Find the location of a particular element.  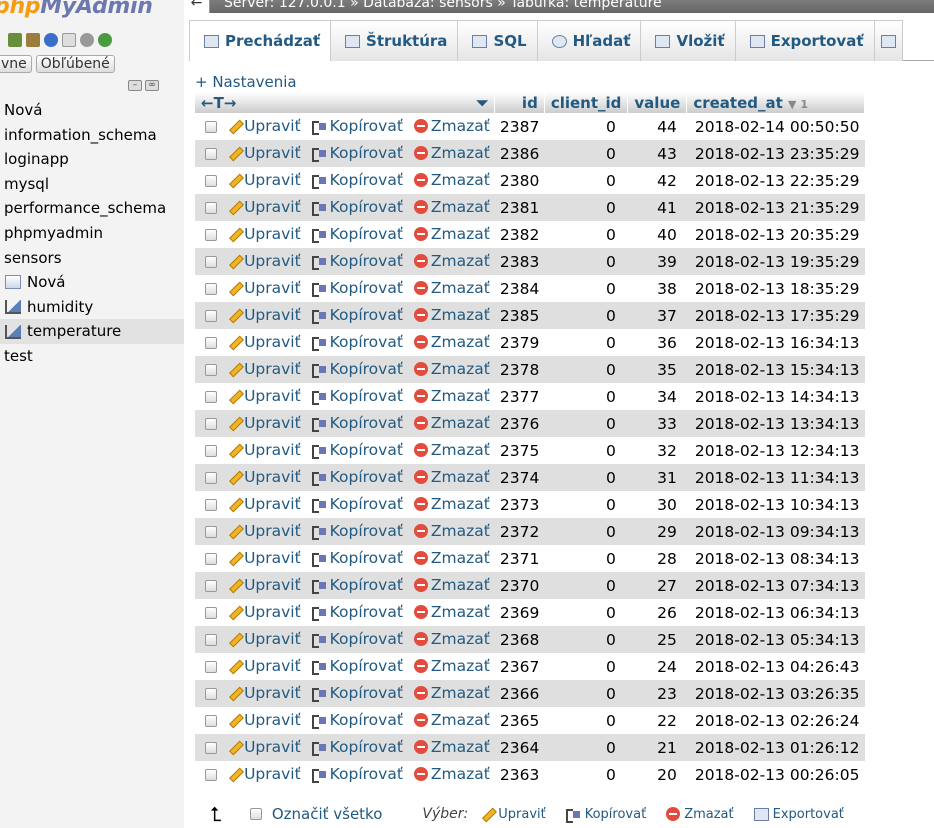

check-all-label: Označiť všetko is located at coordinates (327, 814).